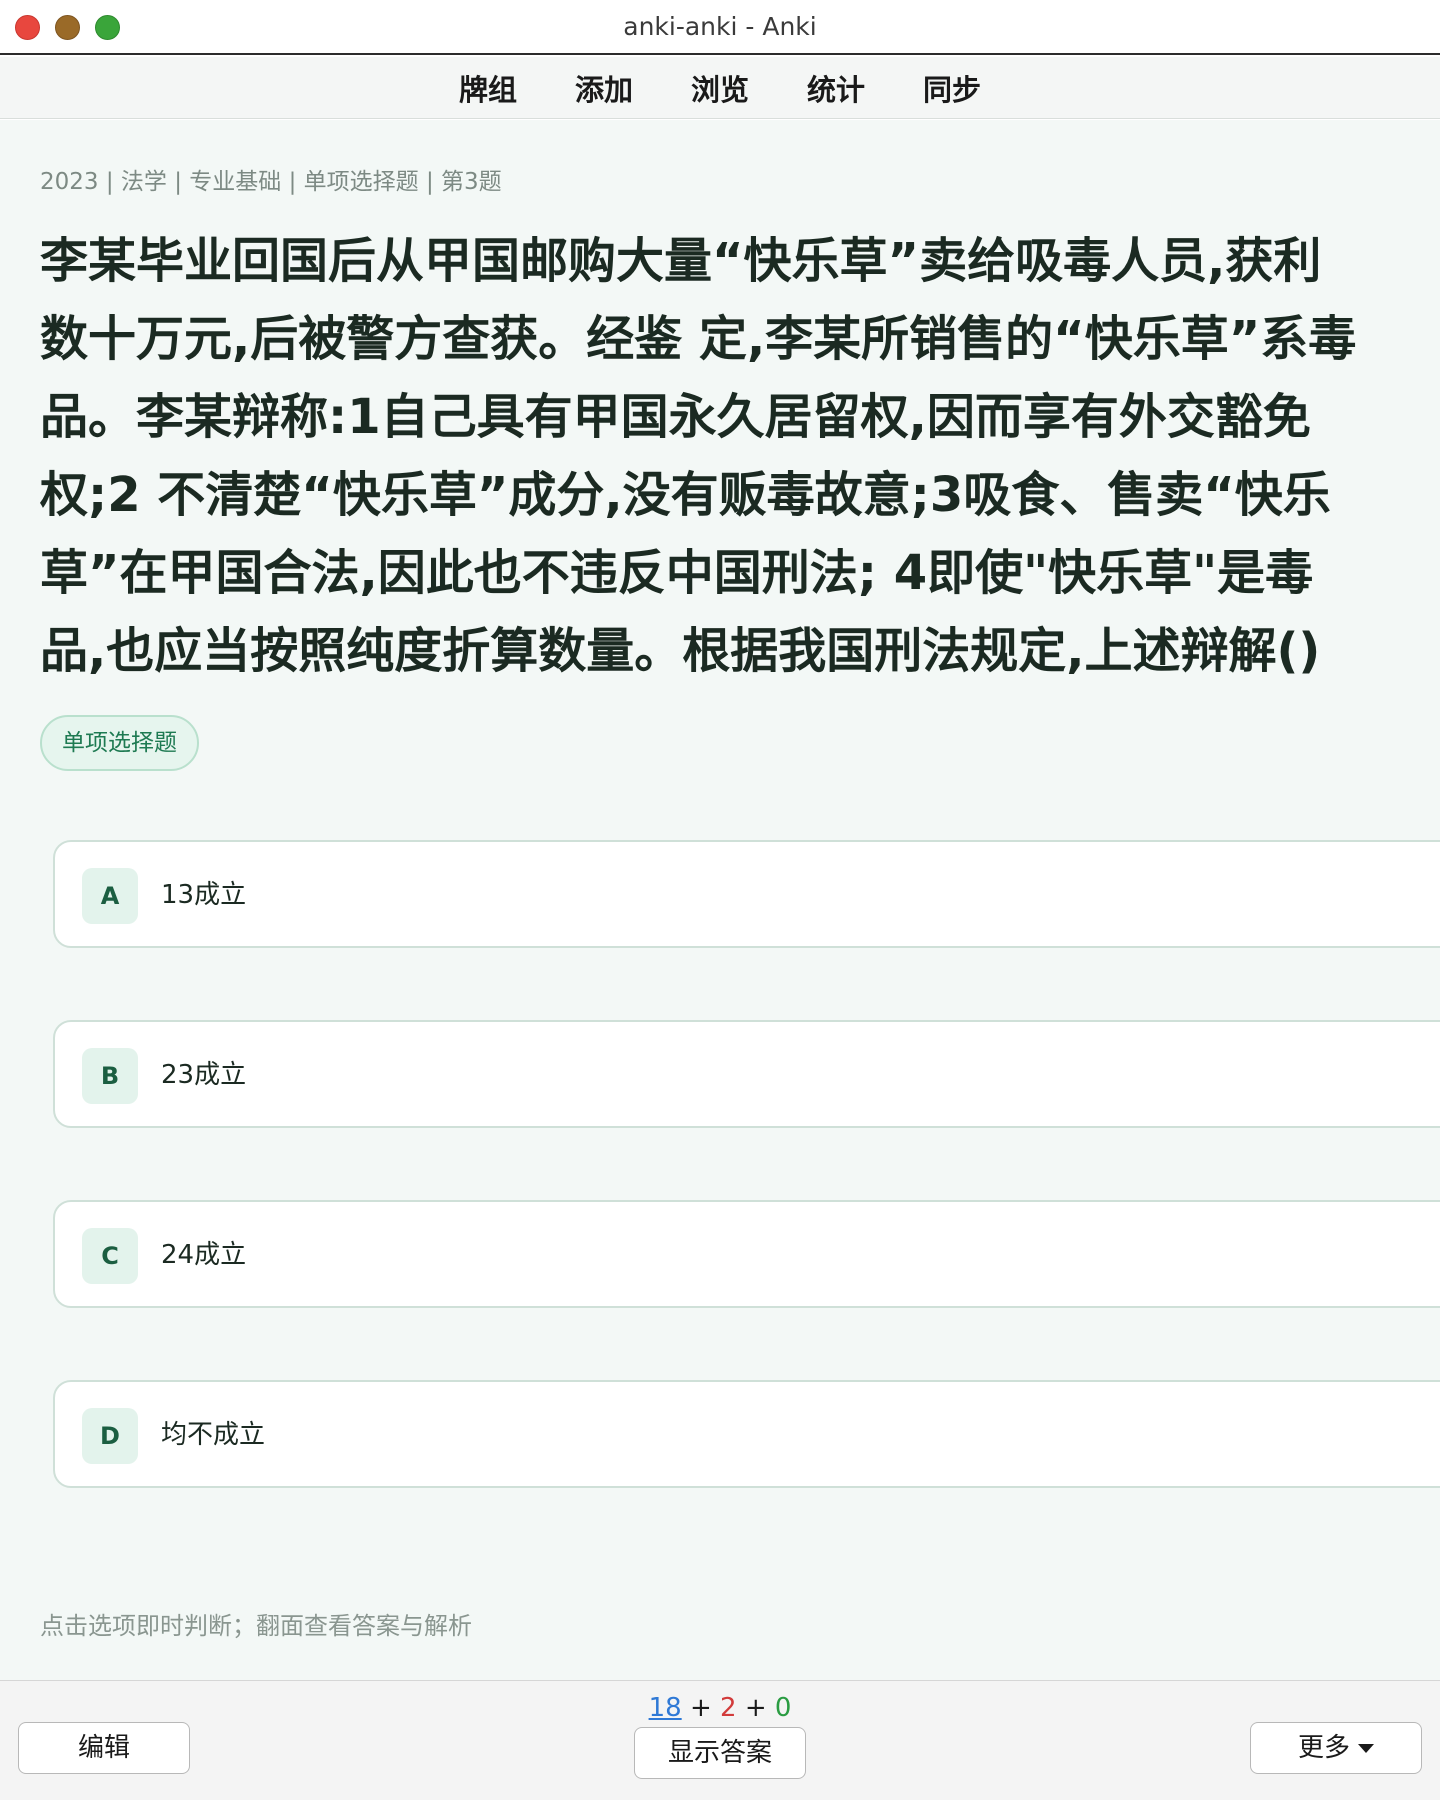 This screenshot has height=1800, width=1440. What do you see at coordinates (604, 88) in the screenshot?
I see `toolbar-add: 添加` at bounding box center [604, 88].